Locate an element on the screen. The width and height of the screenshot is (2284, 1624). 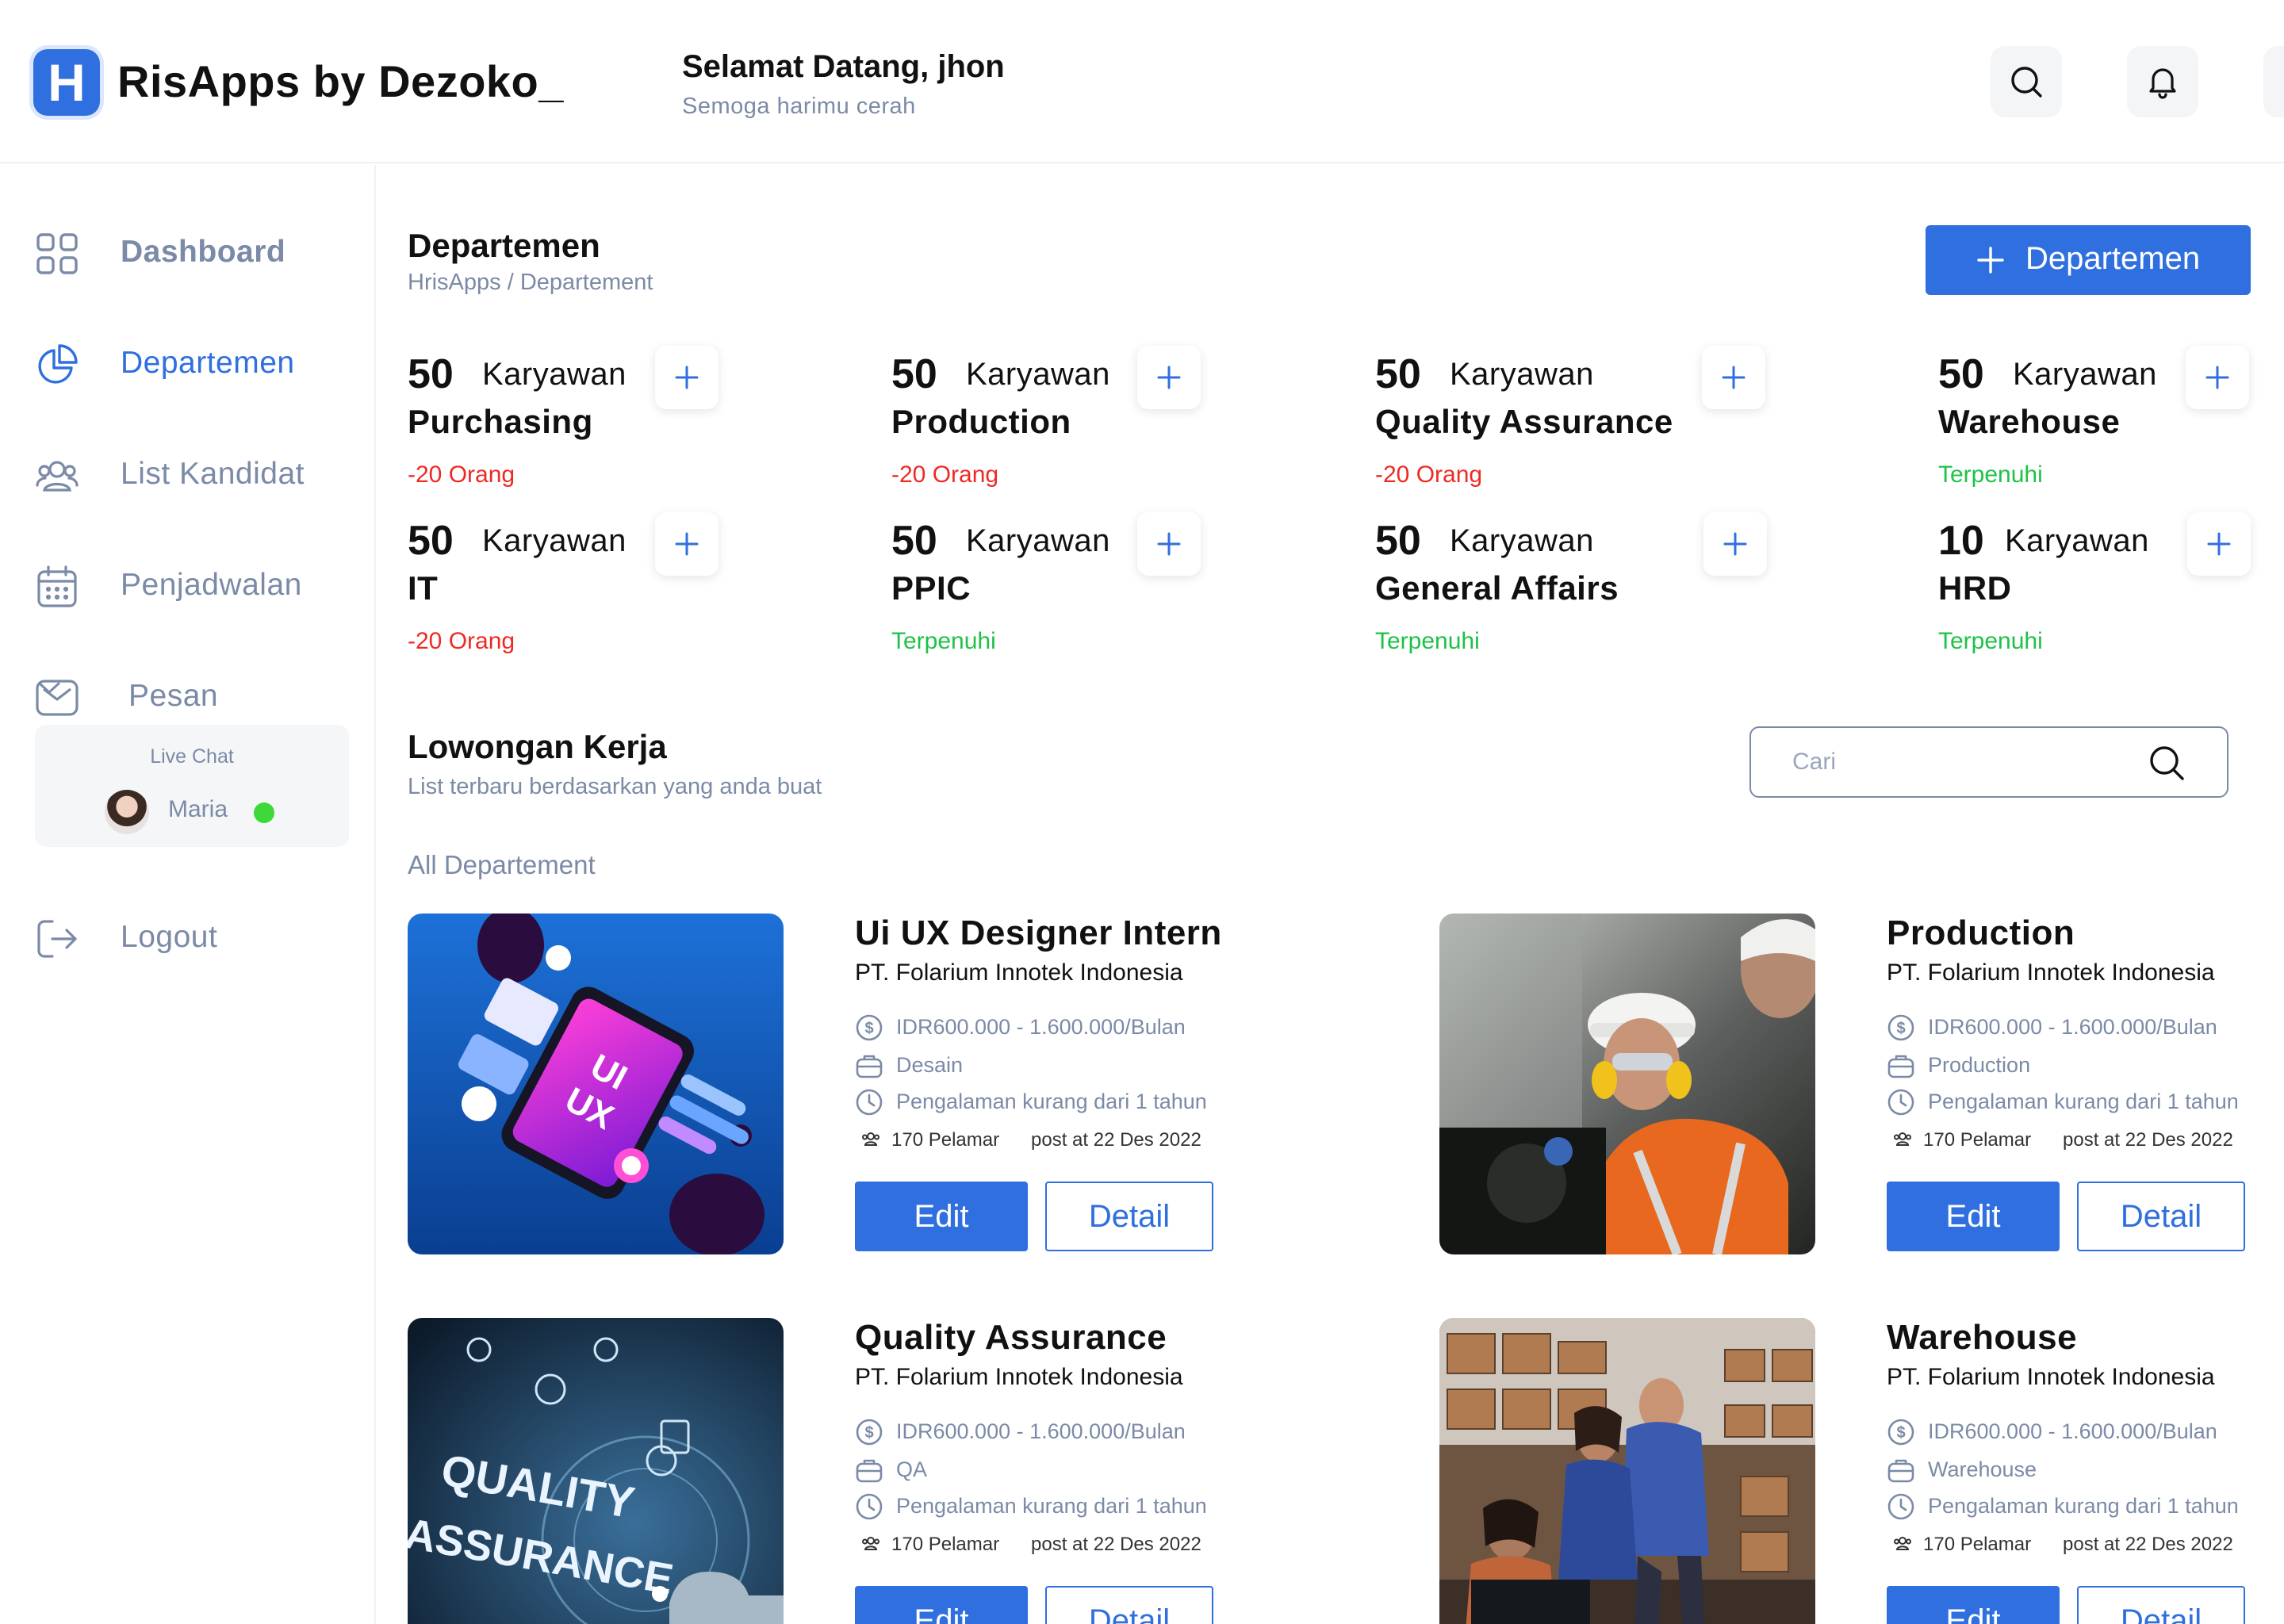
job-category-text: Production is located at coordinates (1979, 1065).